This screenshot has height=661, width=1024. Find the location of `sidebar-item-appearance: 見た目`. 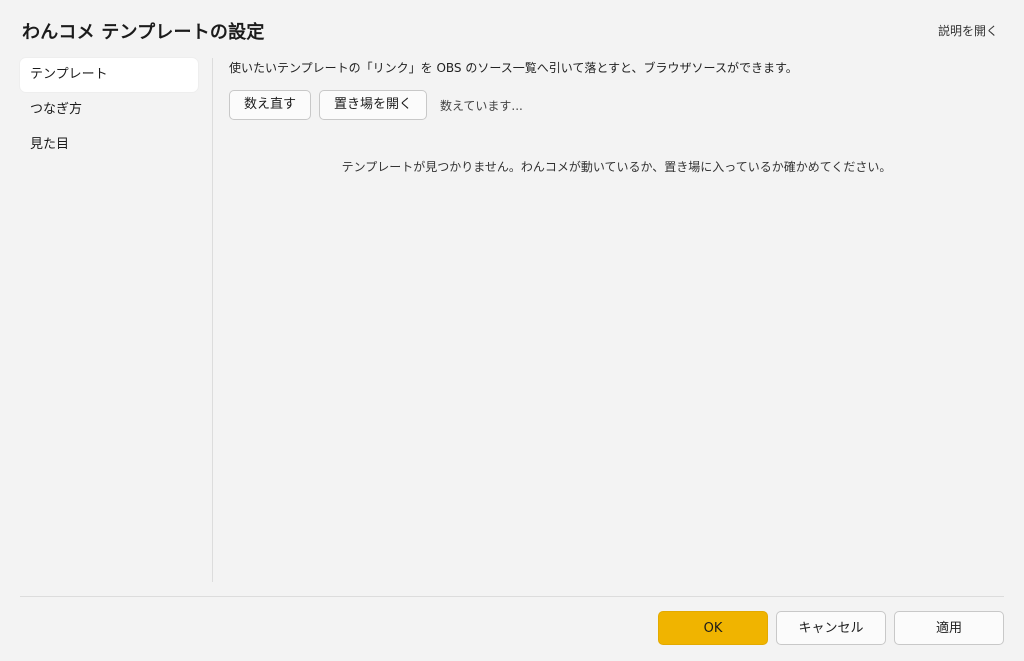

sidebar-item-appearance: 見た目 is located at coordinates (109, 145).